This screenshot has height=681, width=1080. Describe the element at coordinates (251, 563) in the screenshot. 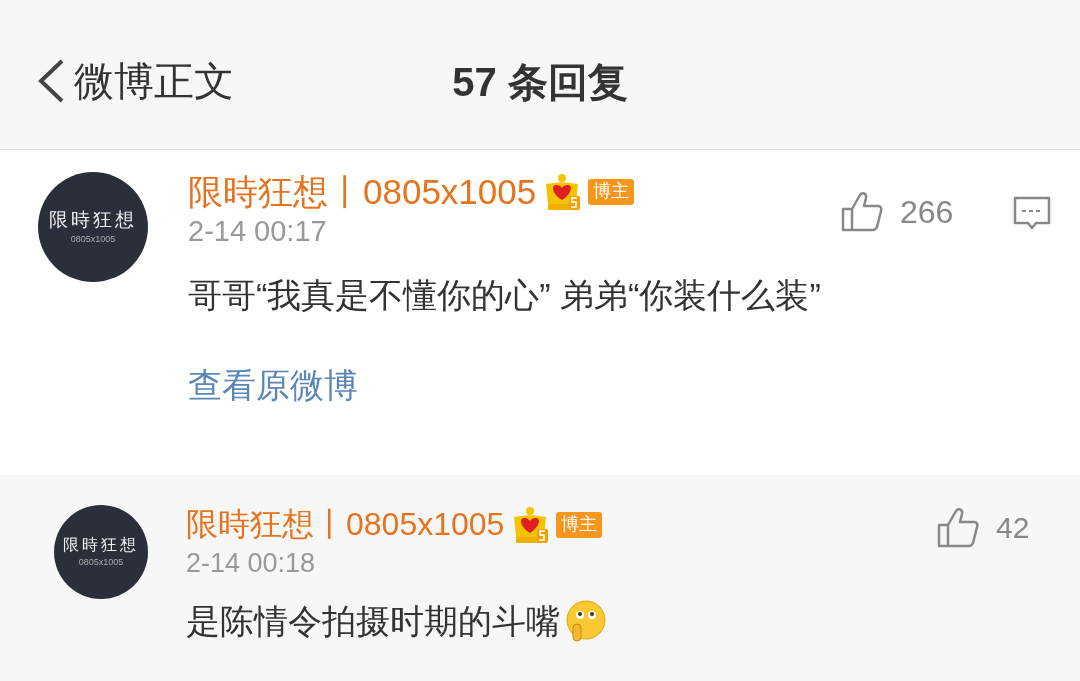

I see `comment-time: 2-14 00:18` at that location.